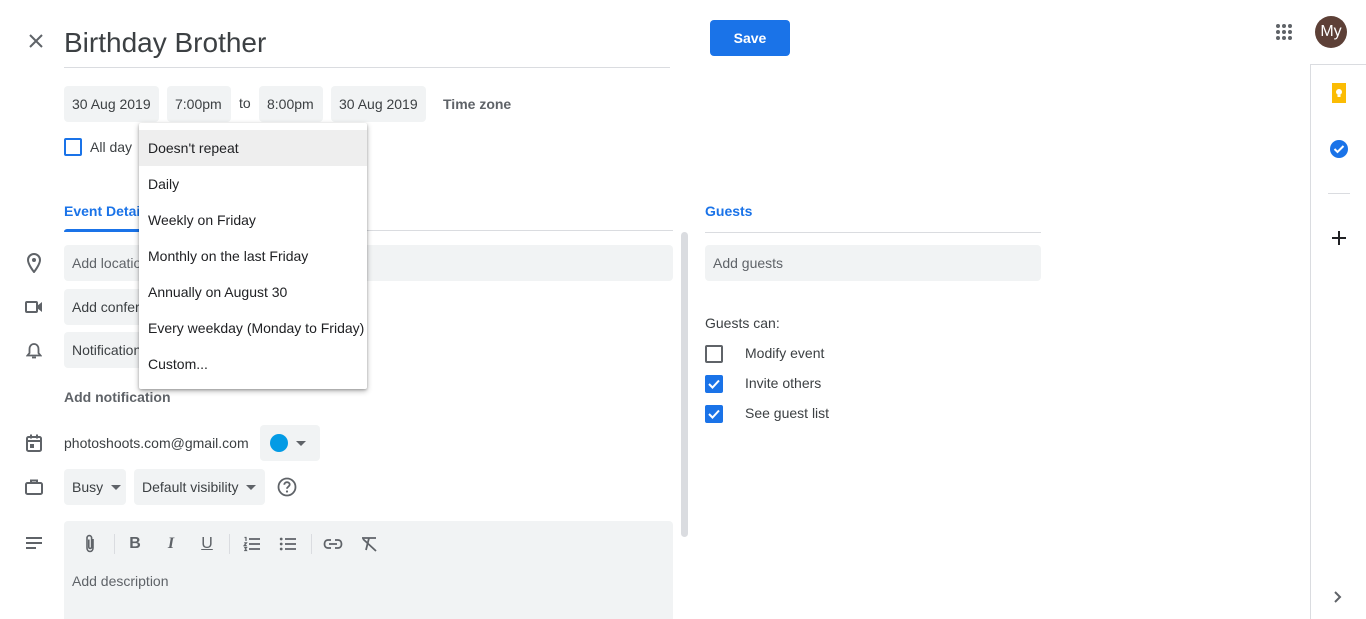 The width and height of the screenshot is (1366, 619). I want to click on visibility-select: Default visibility, so click(199, 487).